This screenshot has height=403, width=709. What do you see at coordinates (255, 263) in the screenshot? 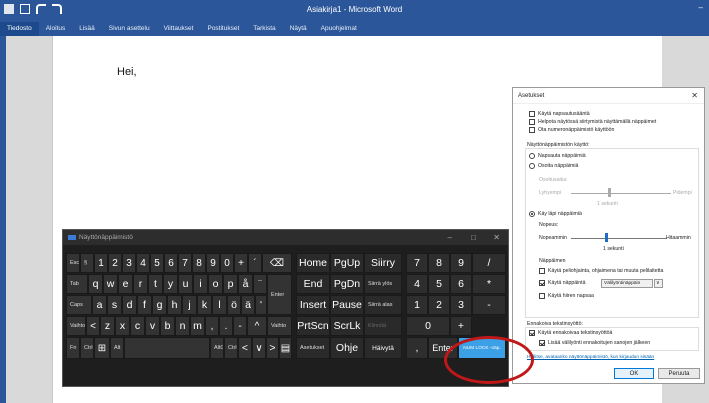
I see `key-acute: ´` at bounding box center [255, 263].